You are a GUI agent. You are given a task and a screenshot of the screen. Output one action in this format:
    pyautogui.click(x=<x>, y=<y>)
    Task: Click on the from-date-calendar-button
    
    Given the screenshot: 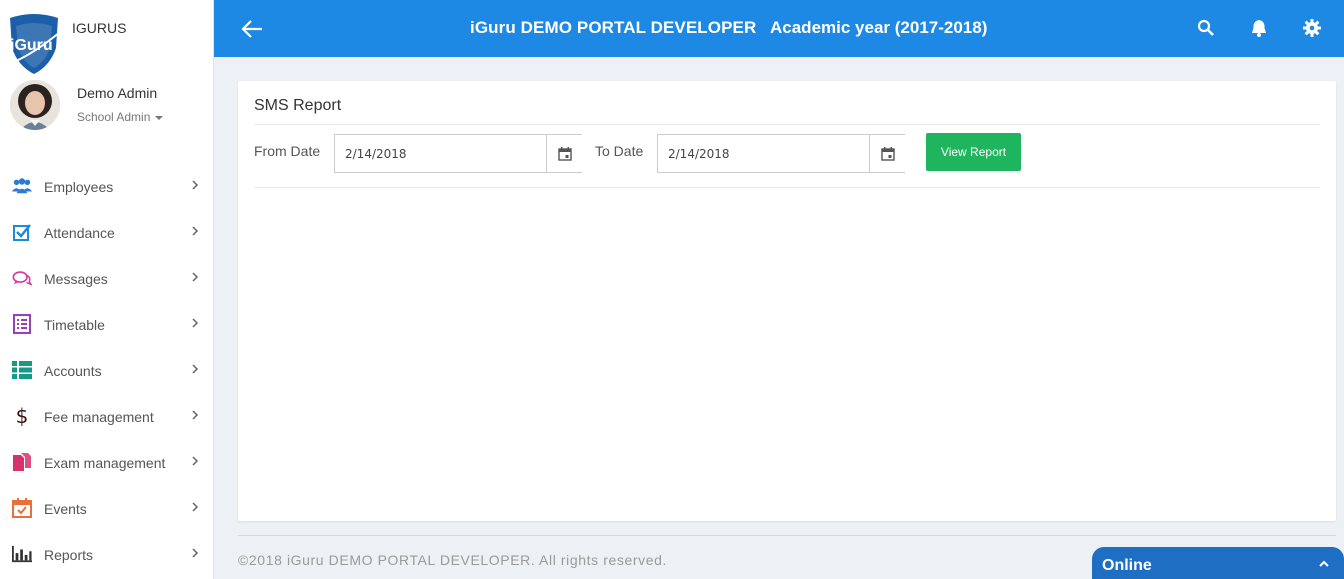 What is the action you would take?
    pyautogui.click(x=564, y=153)
    